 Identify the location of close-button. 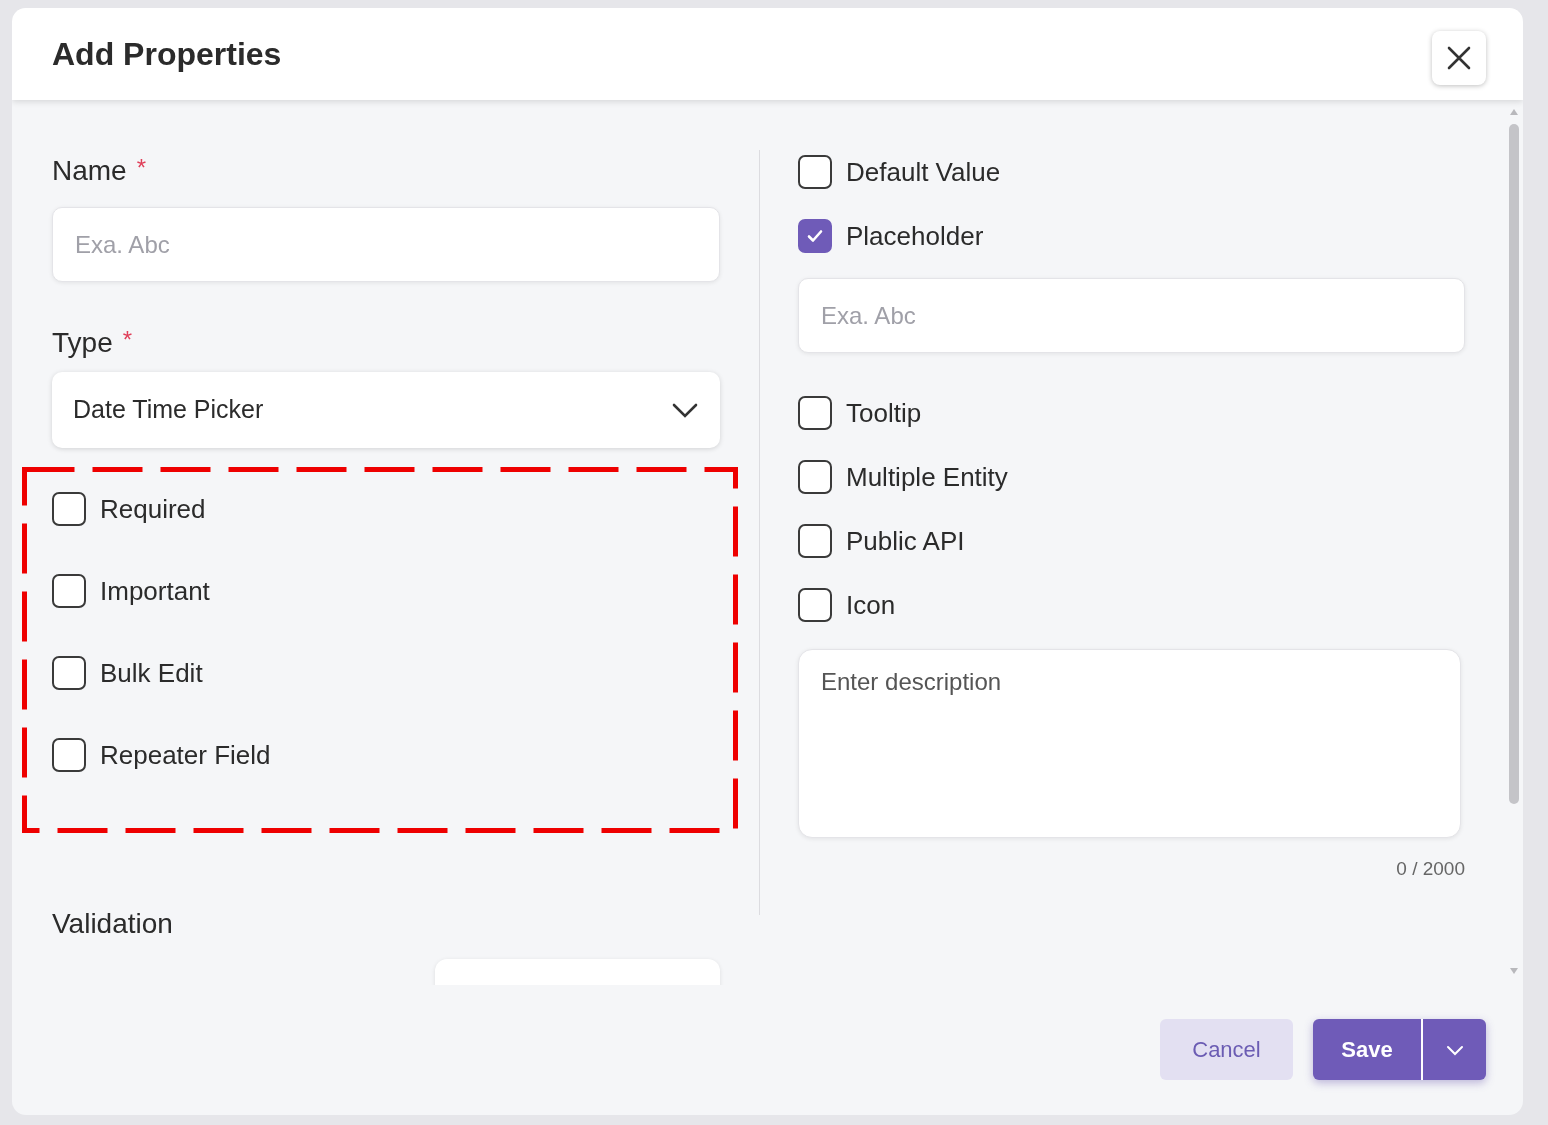
(1459, 58).